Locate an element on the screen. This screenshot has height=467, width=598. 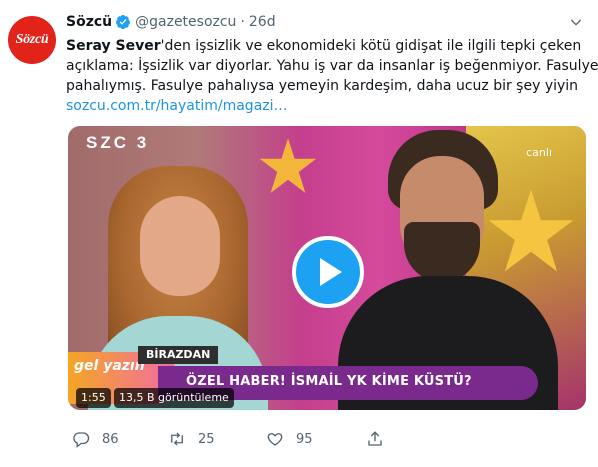
share-icon is located at coordinates (375, 438).